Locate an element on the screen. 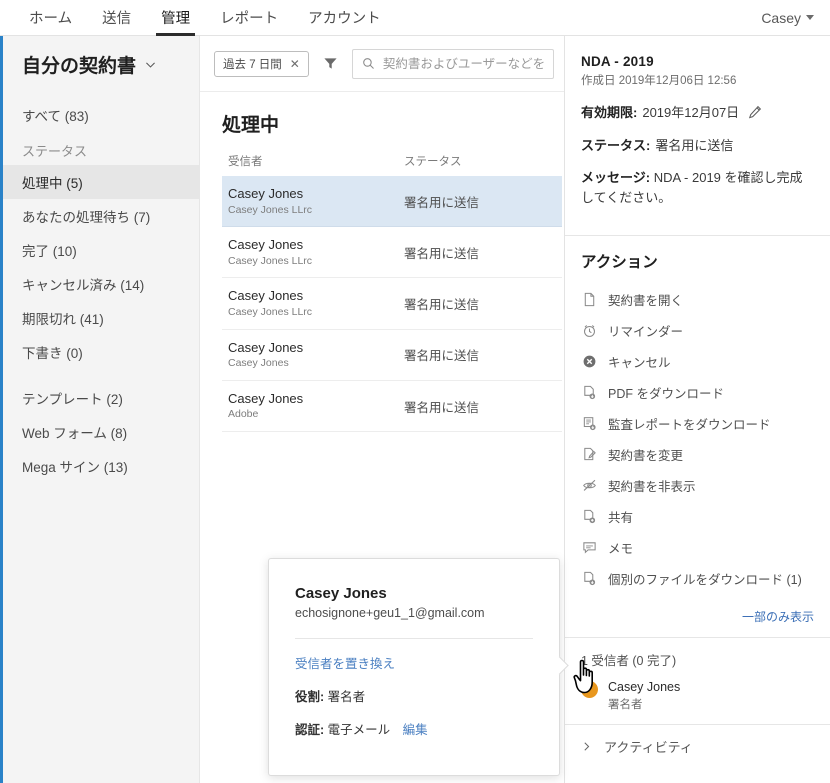  recipient-role: 署名者 is located at coordinates (625, 704).